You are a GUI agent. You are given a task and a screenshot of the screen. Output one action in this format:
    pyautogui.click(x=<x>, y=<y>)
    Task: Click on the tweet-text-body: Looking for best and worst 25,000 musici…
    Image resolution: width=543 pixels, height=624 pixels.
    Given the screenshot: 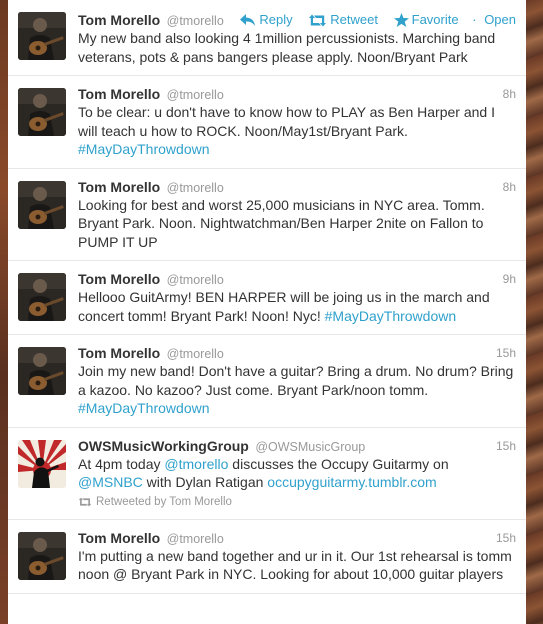 What is the action you would take?
    pyautogui.click(x=281, y=223)
    